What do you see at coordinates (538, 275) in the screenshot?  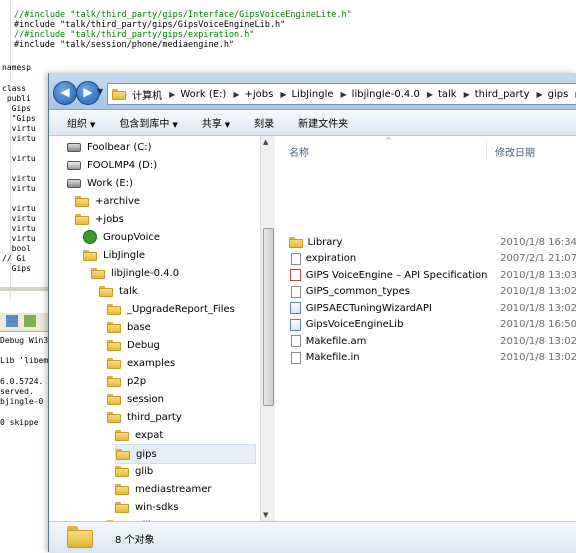 I see `file-date: 2010/1/8 13:03` at bounding box center [538, 275].